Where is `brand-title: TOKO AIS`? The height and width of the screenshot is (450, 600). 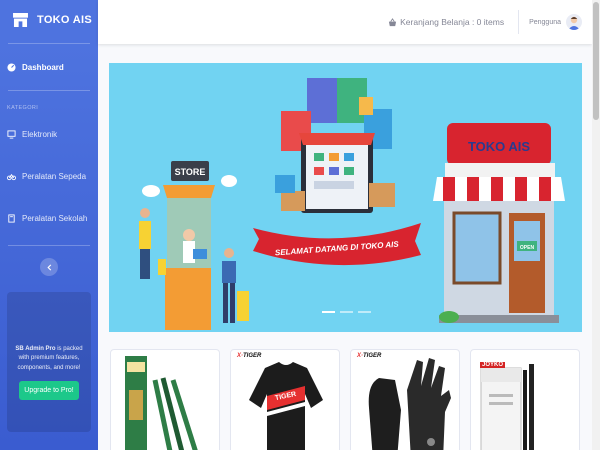 brand-title: TOKO AIS is located at coordinates (64, 20).